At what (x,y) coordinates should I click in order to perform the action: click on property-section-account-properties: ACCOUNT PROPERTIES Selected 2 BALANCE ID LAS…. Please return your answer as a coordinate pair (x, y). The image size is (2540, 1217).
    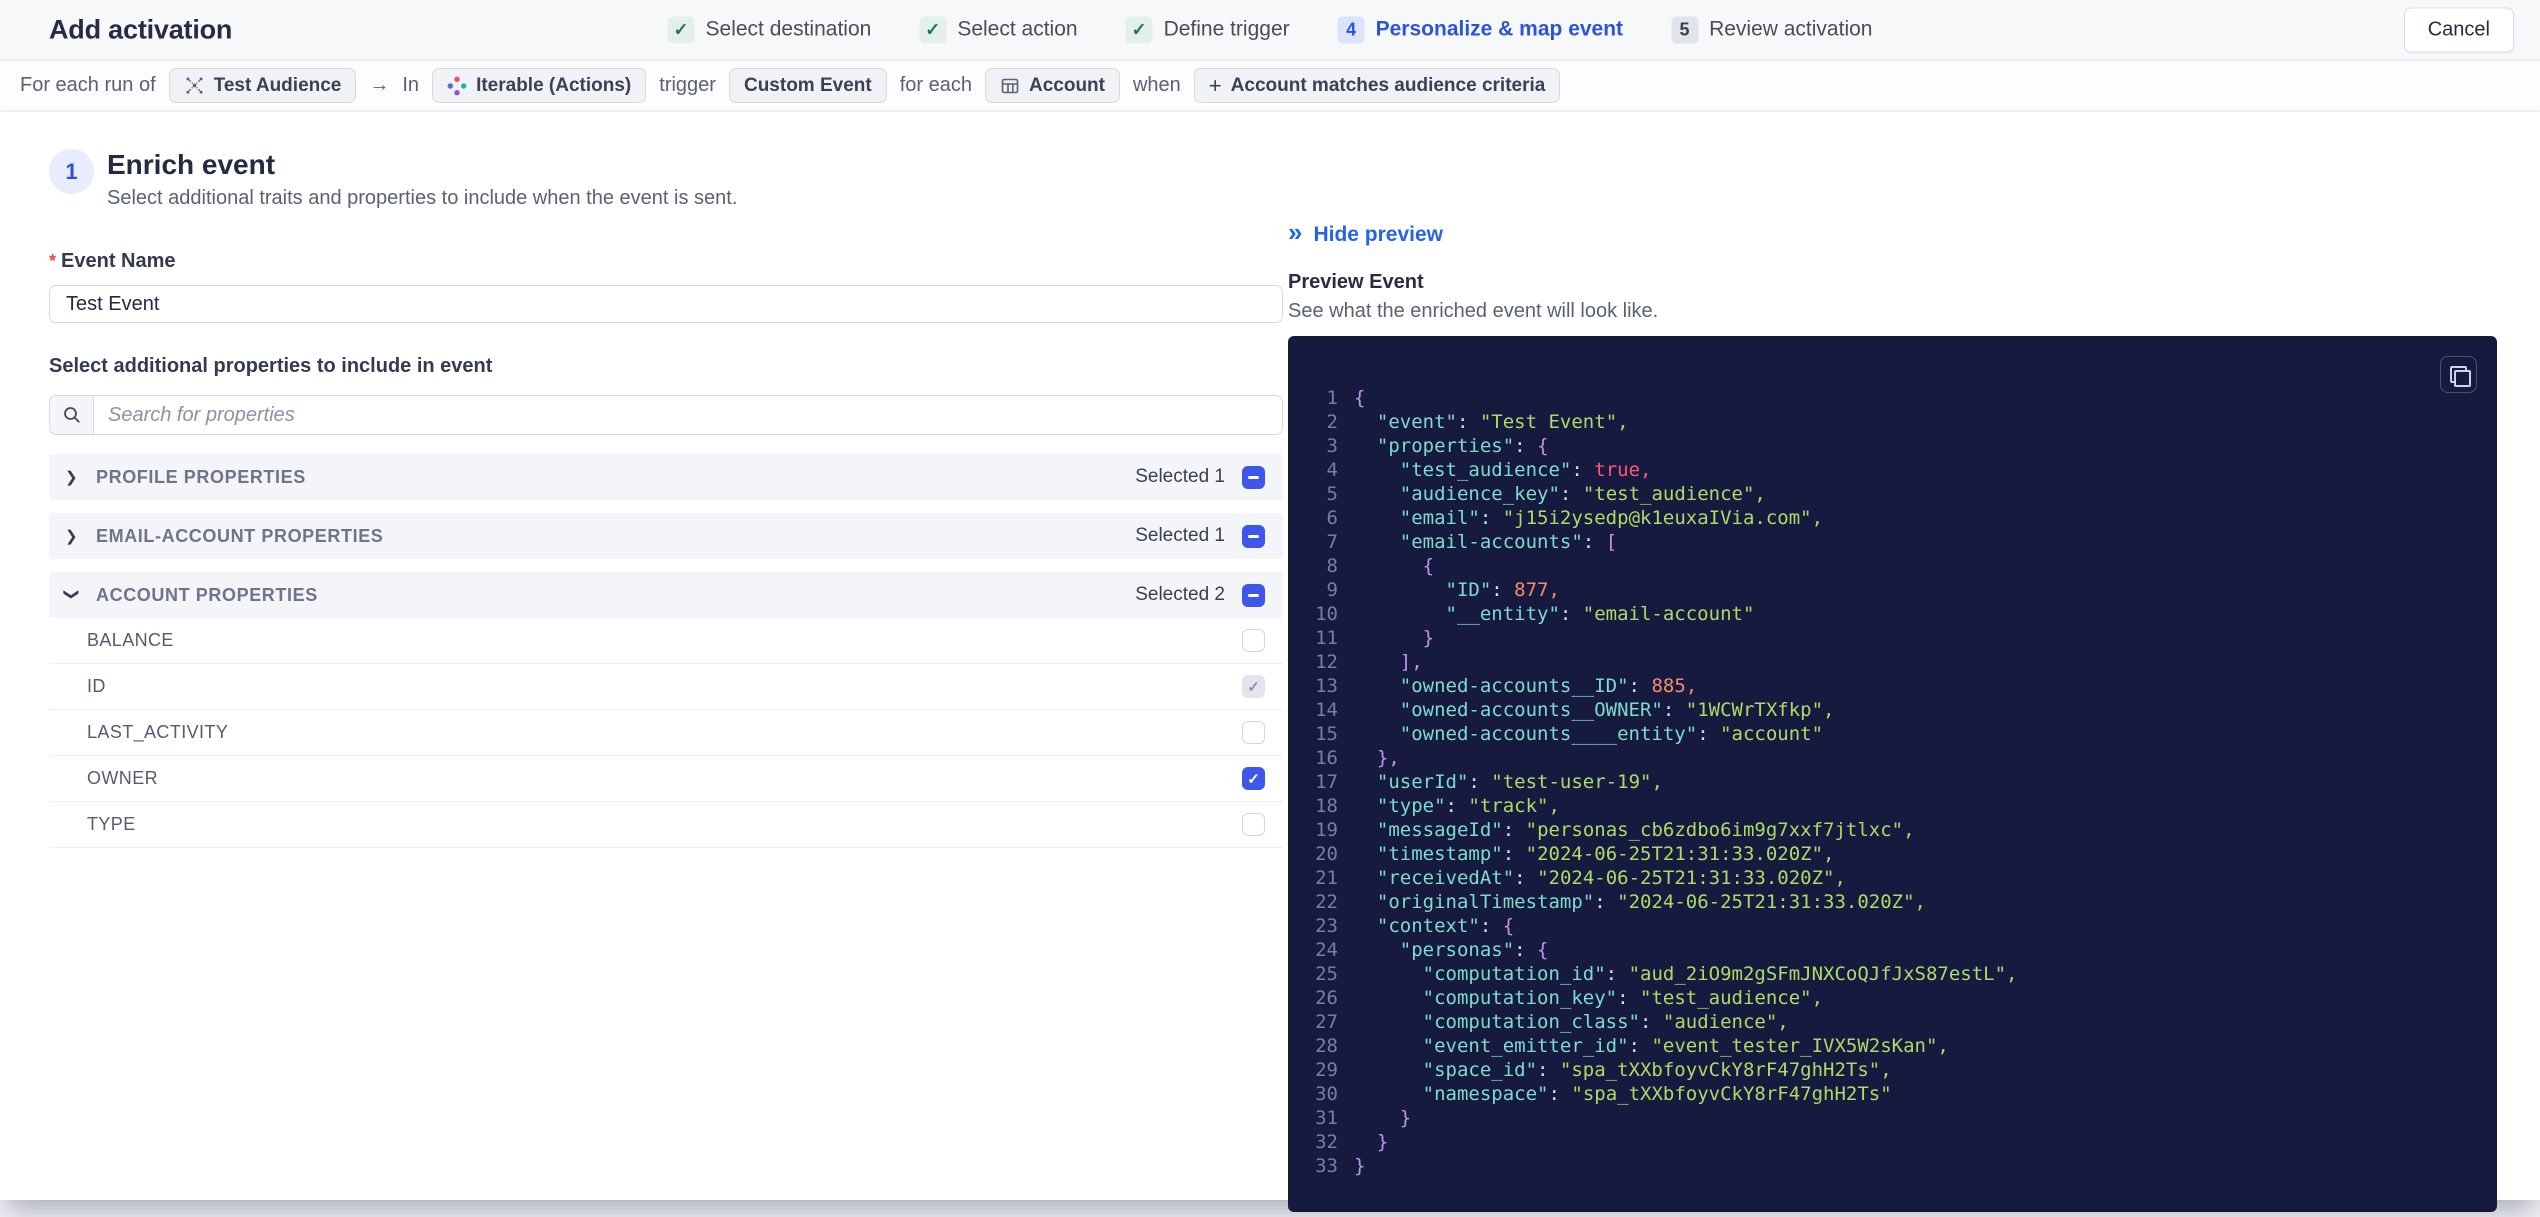
    Looking at the image, I should click on (666, 710).